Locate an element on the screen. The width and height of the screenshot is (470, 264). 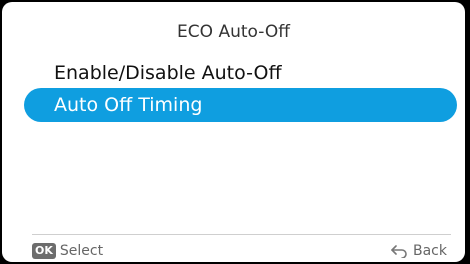
page-title: ECO Auto-Off is located at coordinates (233, 32).